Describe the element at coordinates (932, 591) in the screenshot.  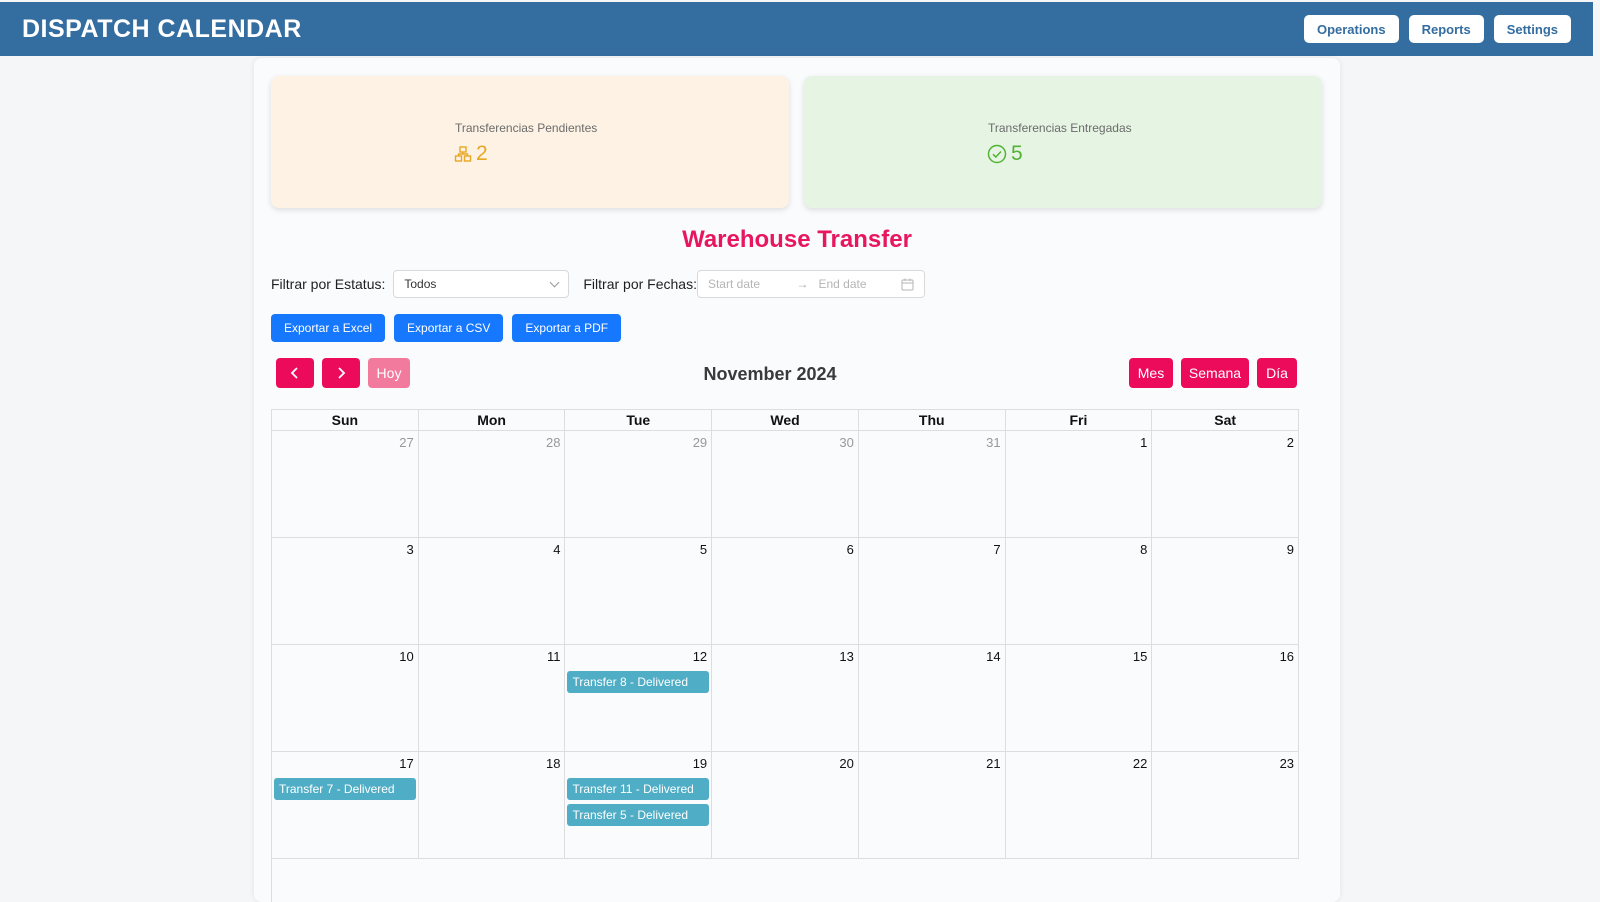
I see `day-cell: 7` at that location.